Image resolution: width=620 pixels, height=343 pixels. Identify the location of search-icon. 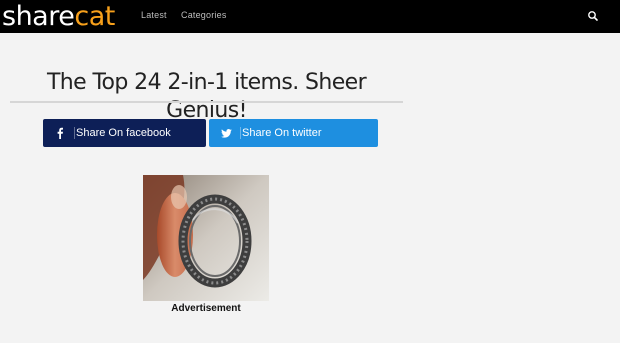
(593, 16).